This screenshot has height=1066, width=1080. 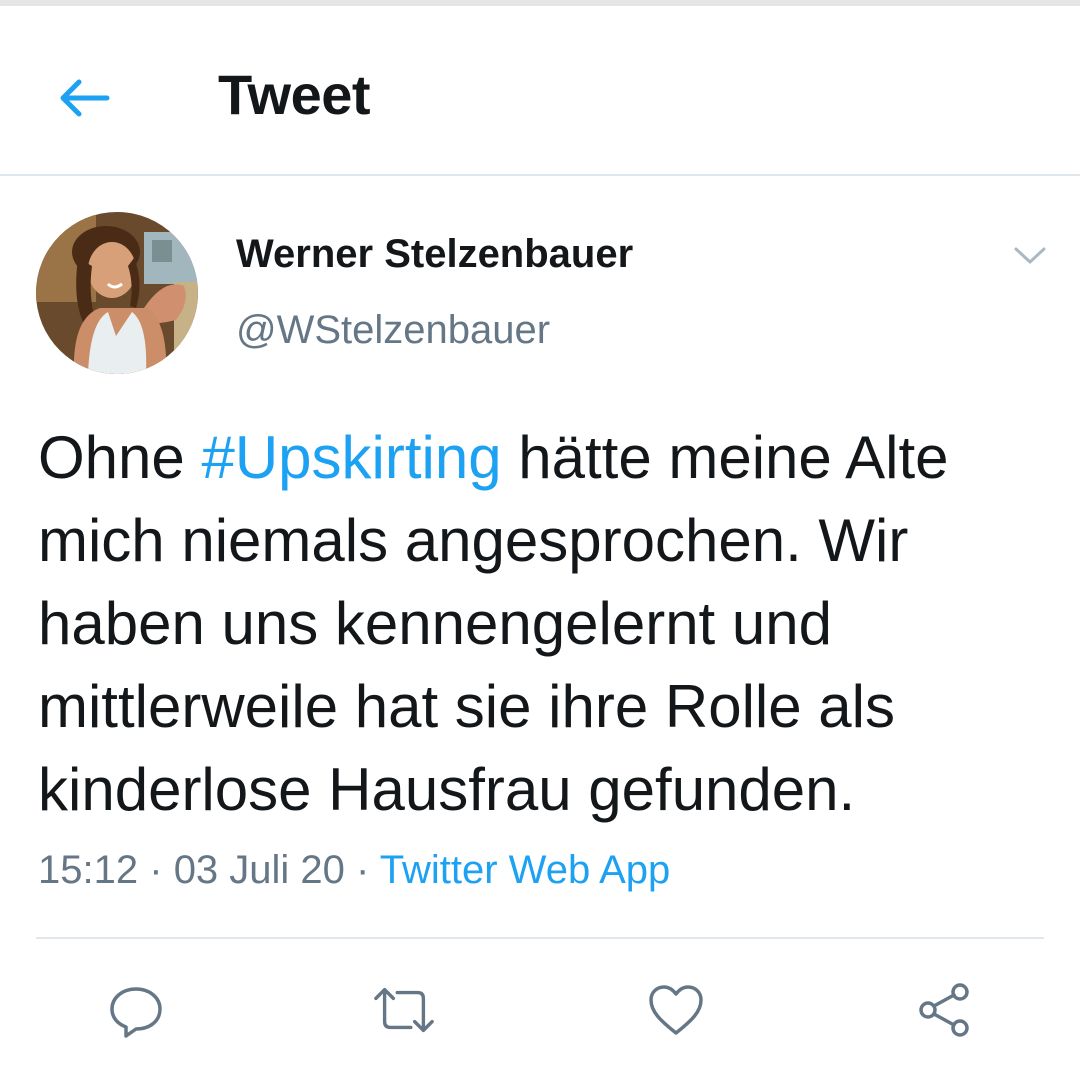 What do you see at coordinates (525, 870) in the screenshot?
I see `tweet-source-link: Twitter Web App` at bounding box center [525, 870].